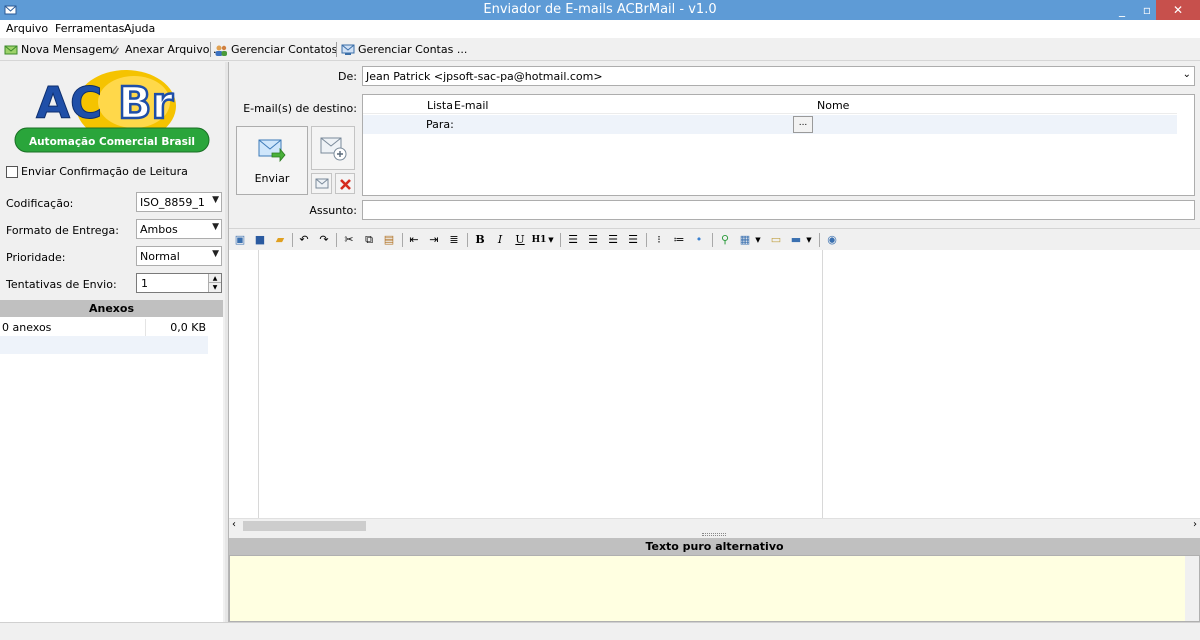  I want to click on plain-text-area, so click(714, 588).